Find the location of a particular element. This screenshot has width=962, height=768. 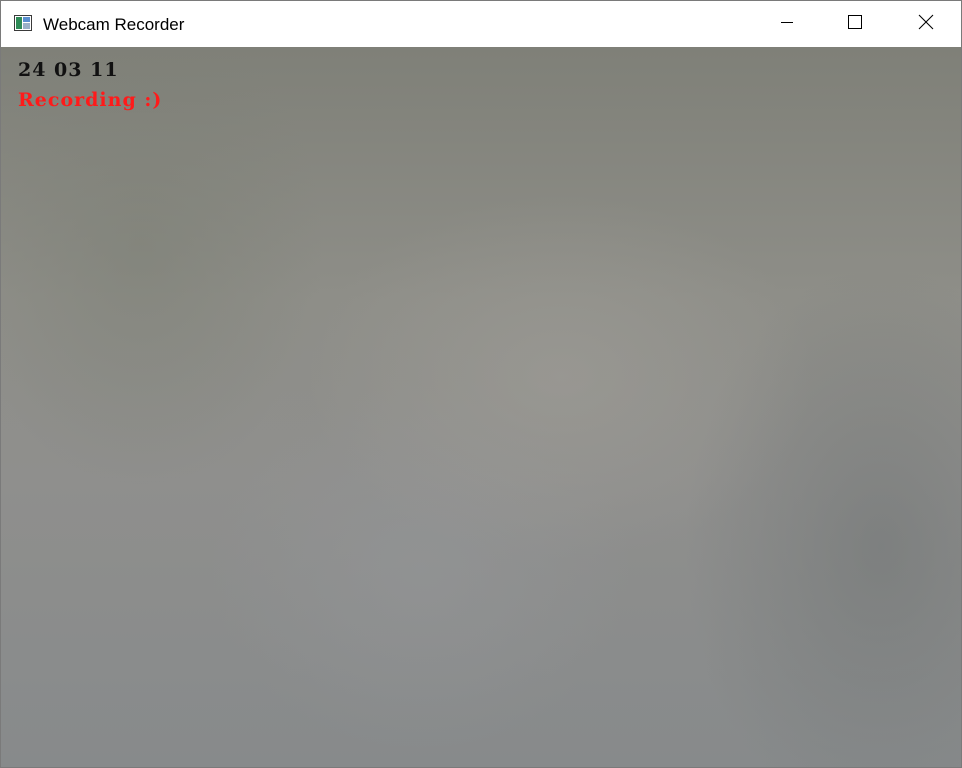

close-icon is located at coordinates (926, 24).